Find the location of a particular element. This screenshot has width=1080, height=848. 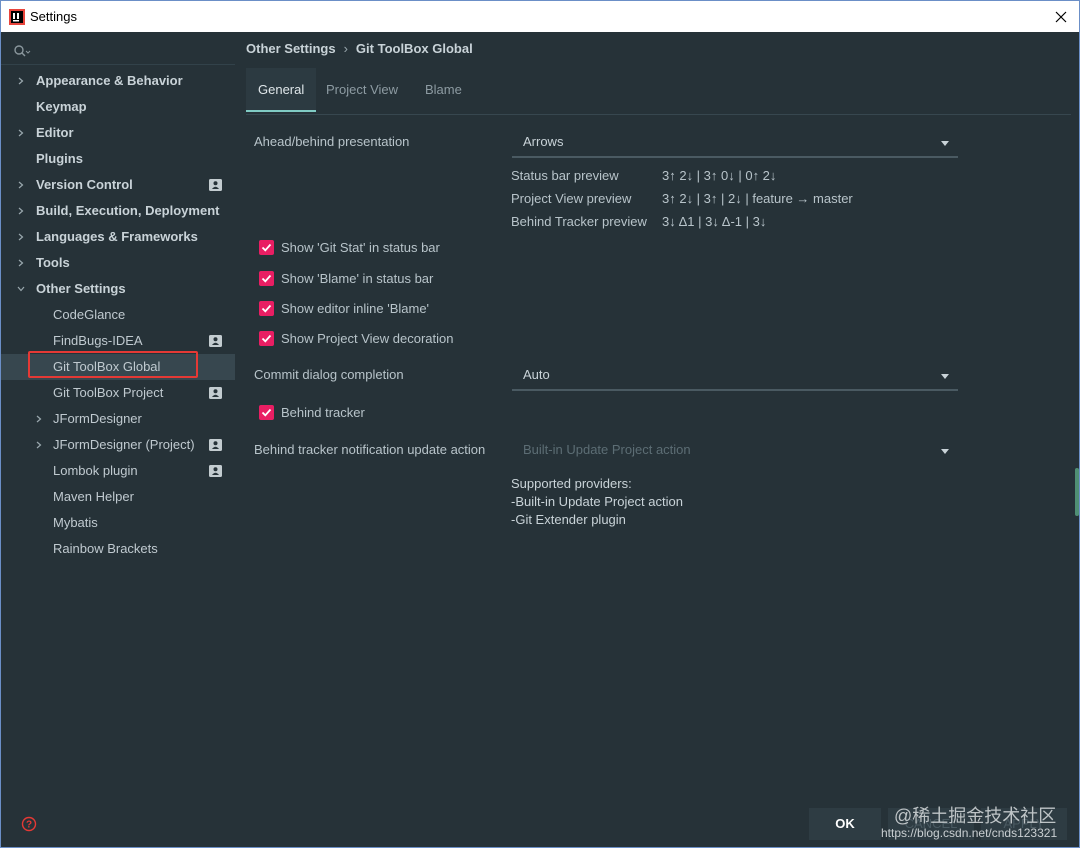

behind-tracker-checkbox is located at coordinates (266, 412).